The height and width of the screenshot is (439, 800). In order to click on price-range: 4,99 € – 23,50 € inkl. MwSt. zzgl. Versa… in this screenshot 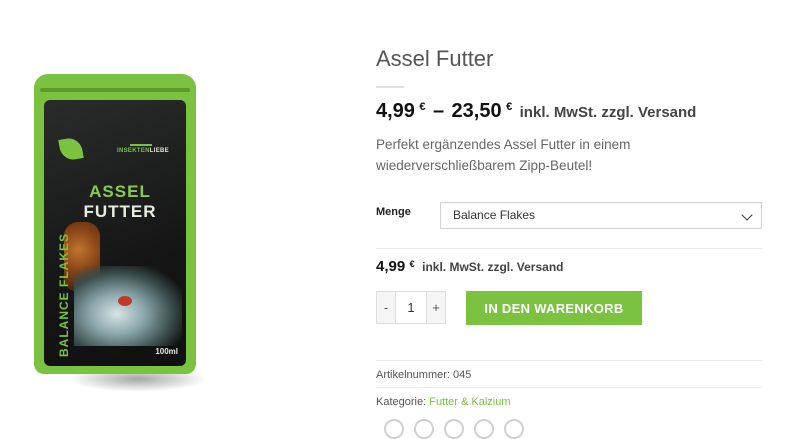, I will do `click(536, 111)`.